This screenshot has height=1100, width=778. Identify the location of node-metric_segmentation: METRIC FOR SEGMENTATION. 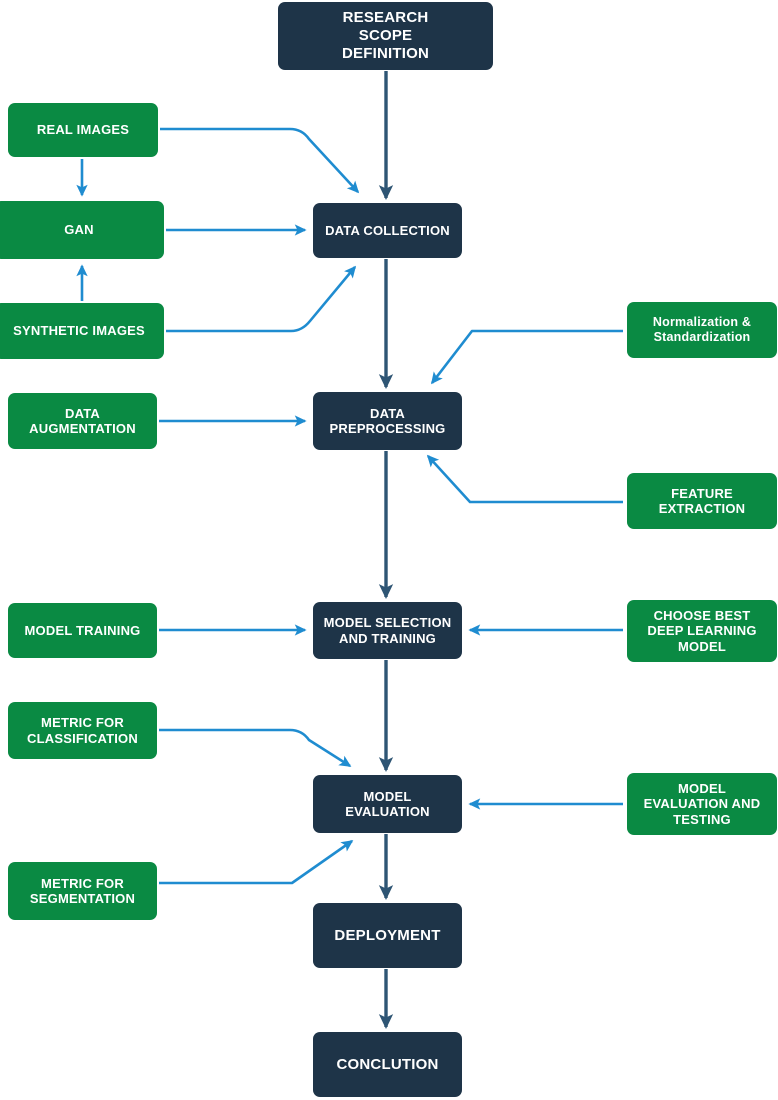
(82, 891).